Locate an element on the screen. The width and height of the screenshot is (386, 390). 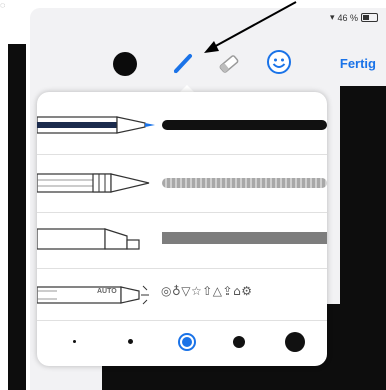
tool-row-pencil is located at coordinates (182, 183).